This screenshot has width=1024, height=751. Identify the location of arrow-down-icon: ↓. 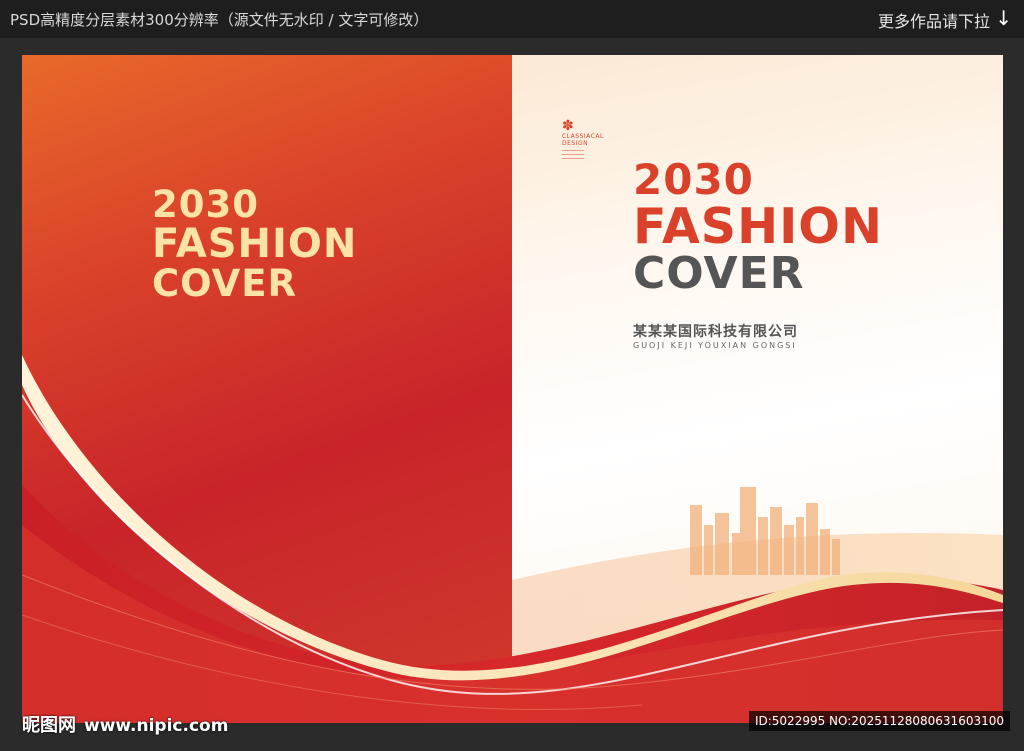
(1003, 18).